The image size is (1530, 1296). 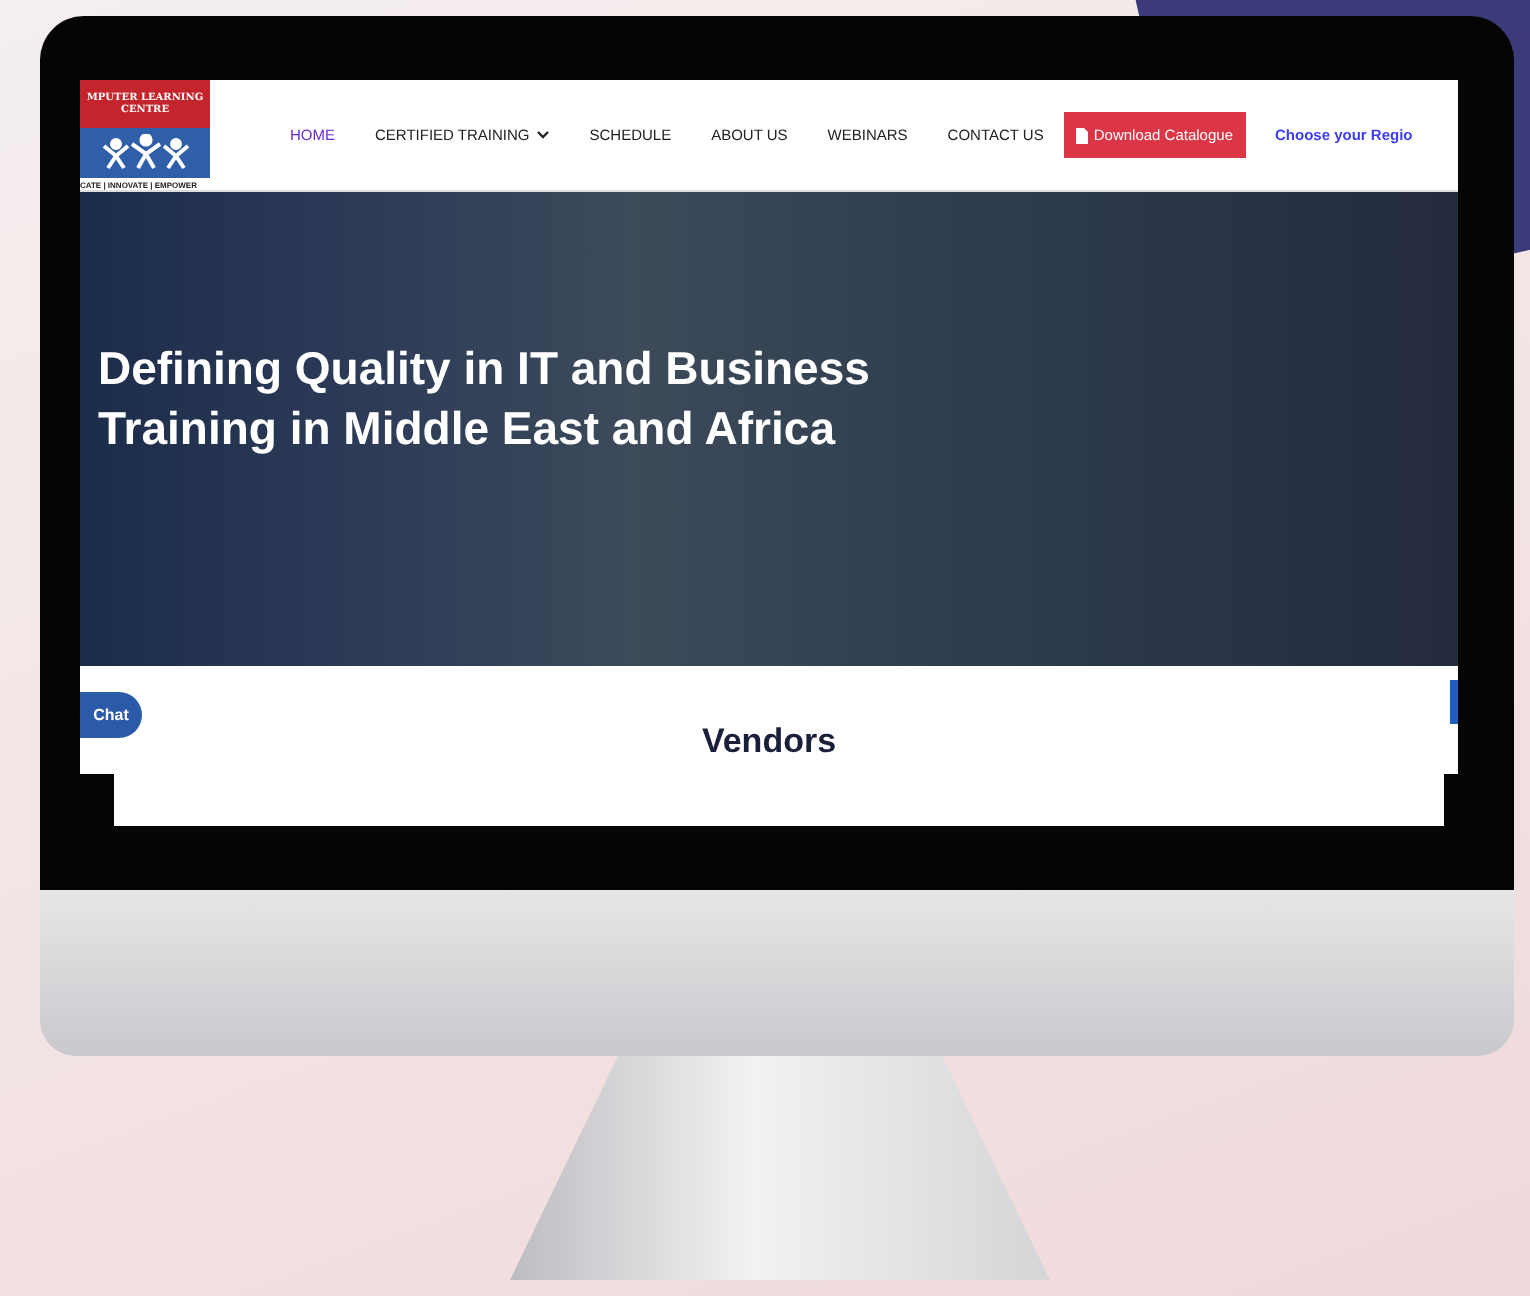 I want to click on hero-heading: Defining Quality in IT and Business Training in Middle East and Africa, so click(x=485, y=398).